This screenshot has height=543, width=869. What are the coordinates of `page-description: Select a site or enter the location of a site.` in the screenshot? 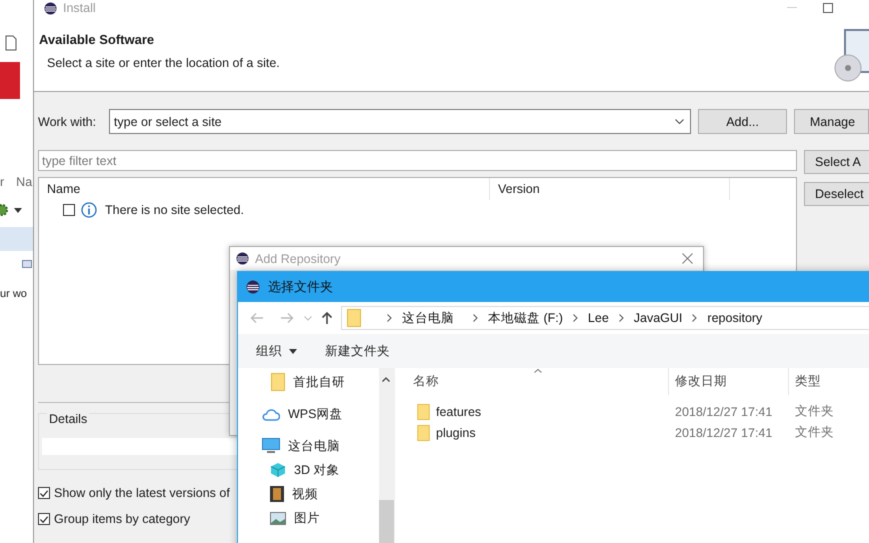 It's located at (163, 63).